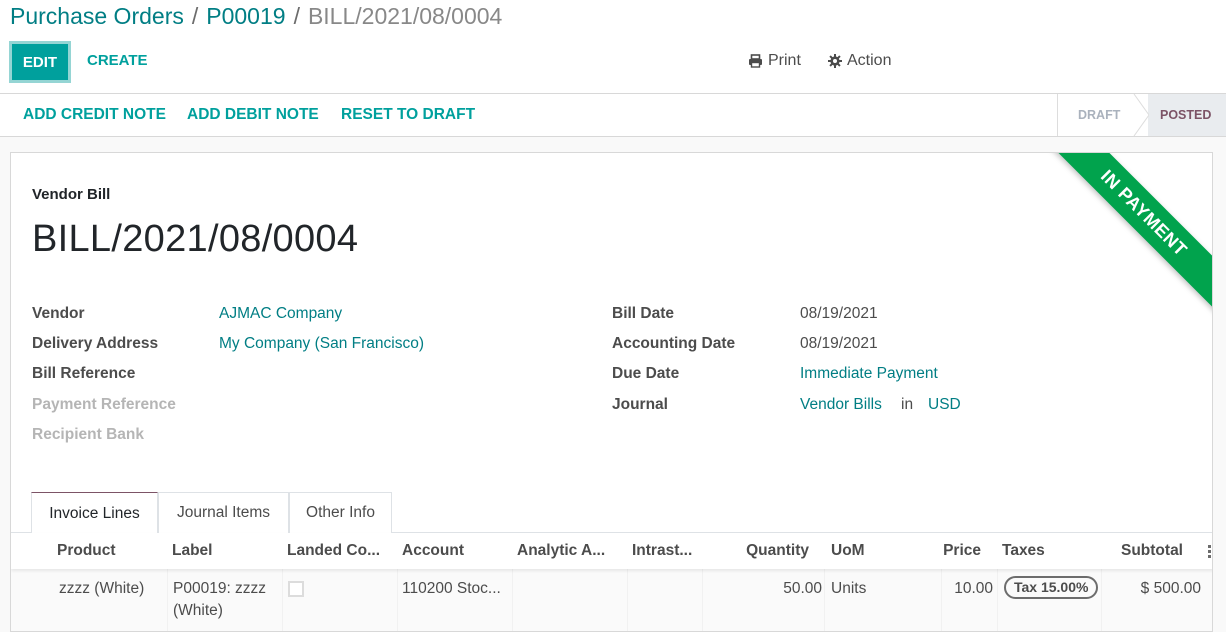 Image resolution: width=1226 pixels, height=632 pixels. Describe the element at coordinates (280, 314) in the screenshot. I see `vendor-value: AJMAC Company` at that location.